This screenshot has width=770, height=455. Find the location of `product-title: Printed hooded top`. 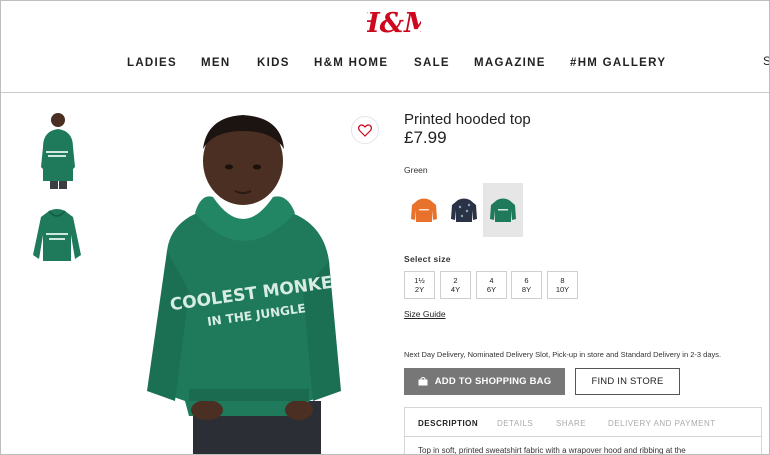

product-title: Printed hooded top is located at coordinates (467, 119).